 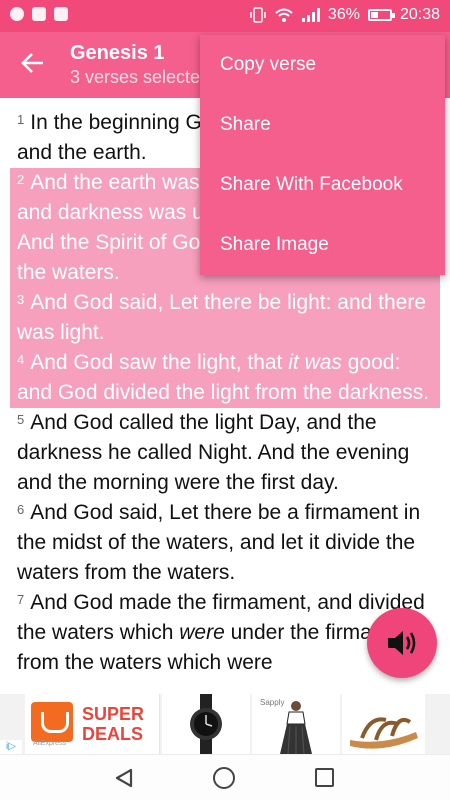 What do you see at coordinates (32, 63) in the screenshot?
I see `arrow-left-icon` at bounding box center [32, 63].